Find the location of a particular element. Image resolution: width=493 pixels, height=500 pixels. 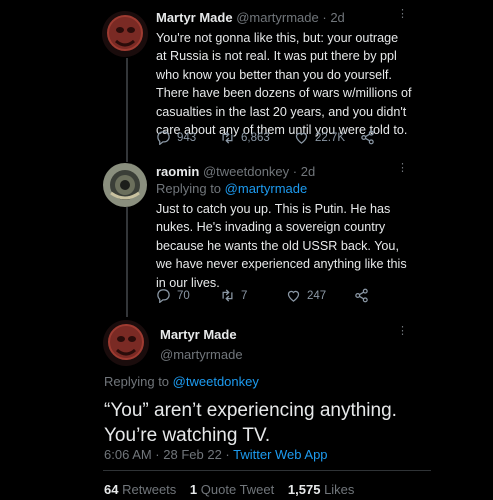

tweet-actions: 943 6,863 22.7K is located at coordinates (265, 137).